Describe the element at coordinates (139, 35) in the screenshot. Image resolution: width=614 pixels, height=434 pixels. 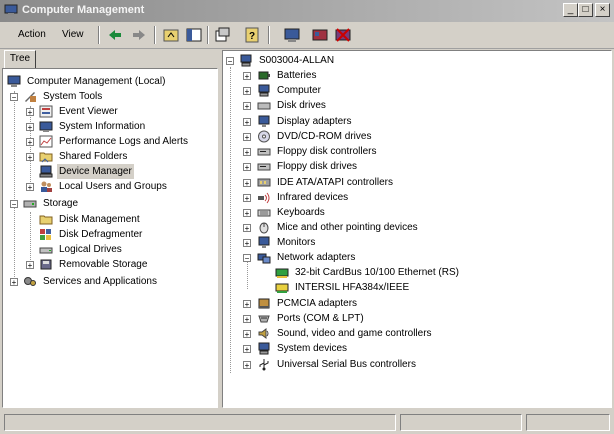
I see `forward-arrow-icon` at that location.